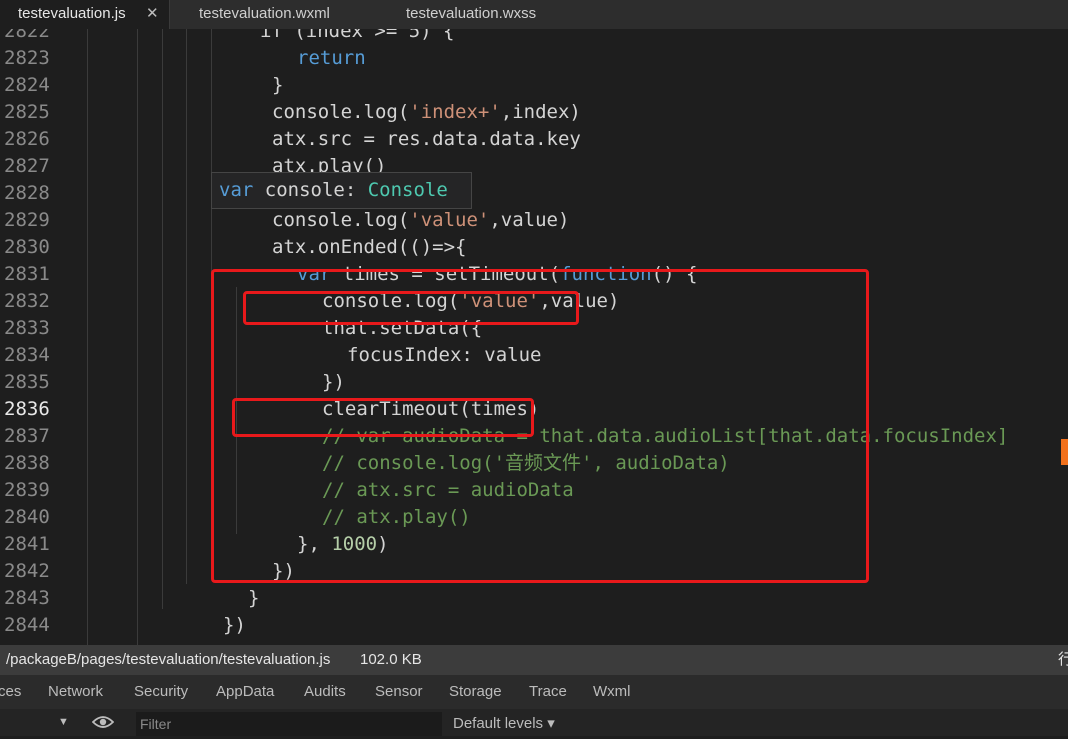  I want to click on line-number: 2843, so click(27, 598).